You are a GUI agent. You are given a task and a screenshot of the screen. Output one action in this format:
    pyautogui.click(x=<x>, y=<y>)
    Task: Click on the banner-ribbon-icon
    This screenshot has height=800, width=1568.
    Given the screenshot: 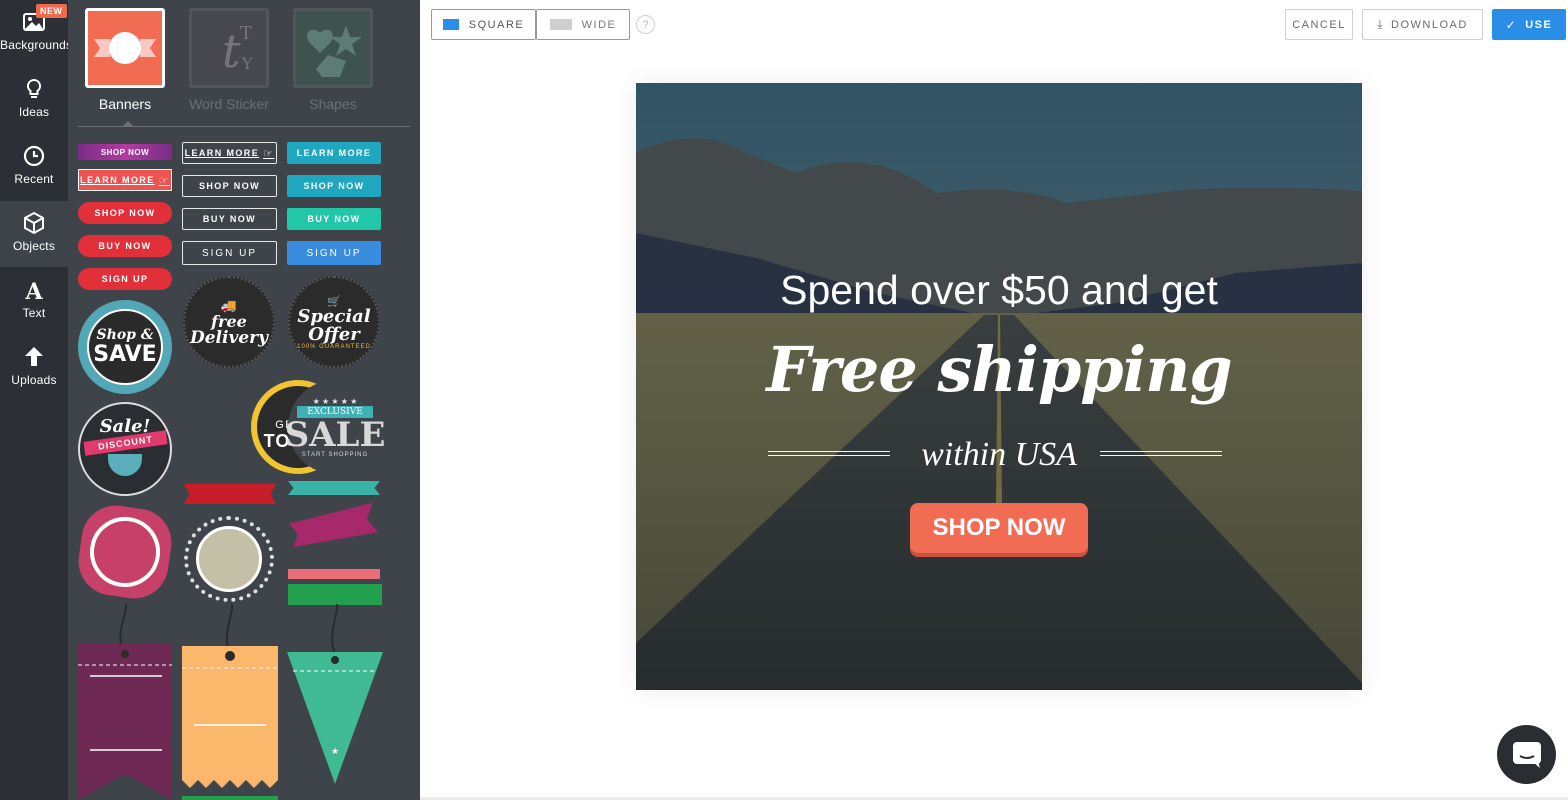 What is the action you would take?
    pyautogui.click(x=125, y=48)
    